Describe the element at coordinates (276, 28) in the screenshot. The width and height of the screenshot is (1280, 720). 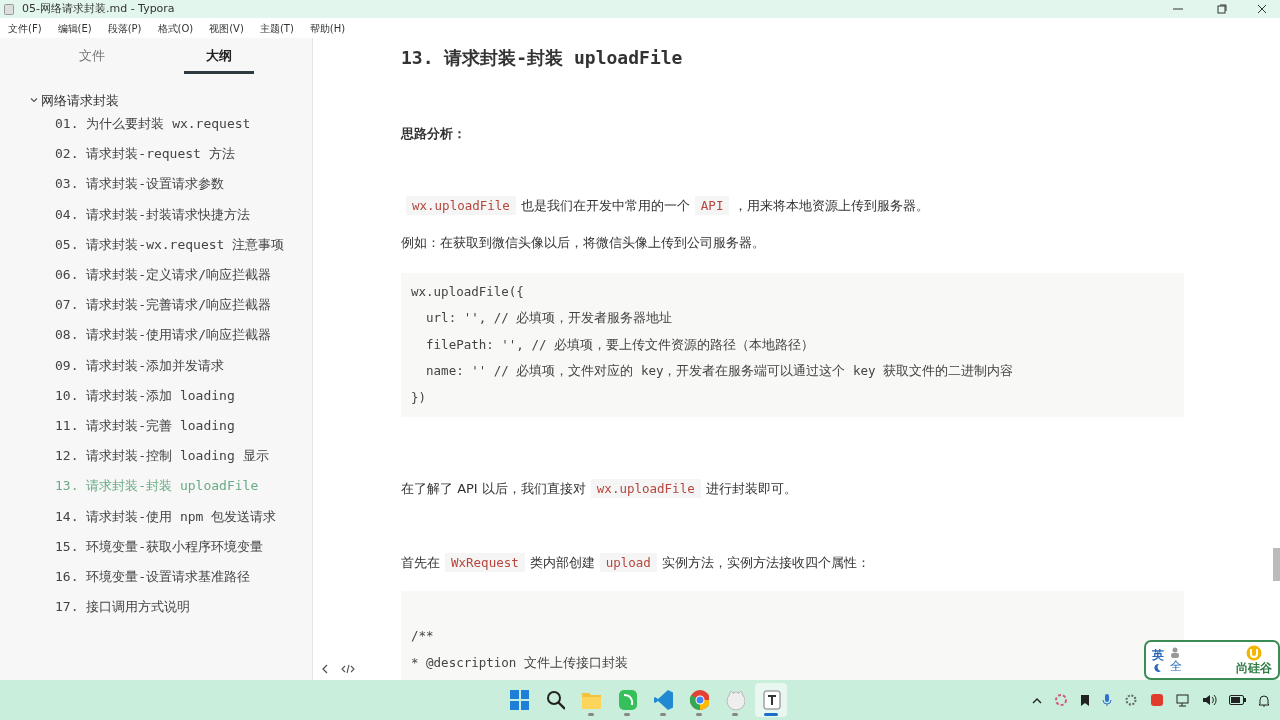
I see `menu-item: 主题(T)` at that location.